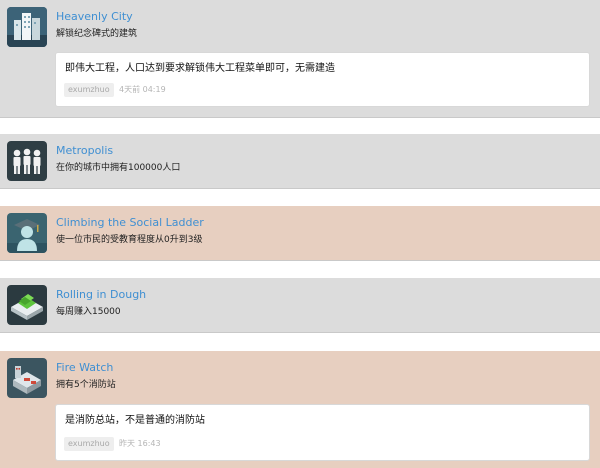 This screenshot has width=600, height=468. What do you see at coordinates (142, 89) in the screenshot?
I see `comment-time: 4天前 04:19` at bounding box center [142, 89].